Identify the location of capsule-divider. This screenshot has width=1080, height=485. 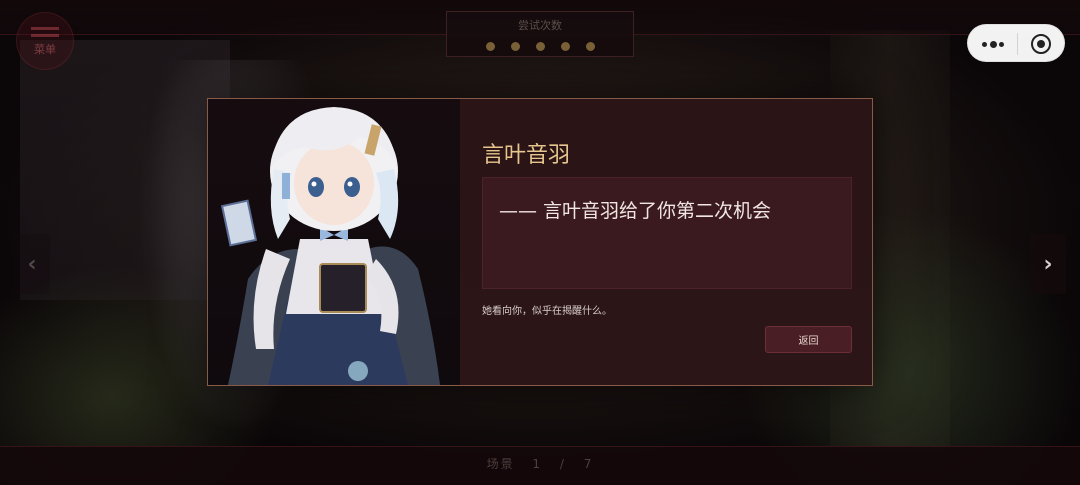
(1017, 44).